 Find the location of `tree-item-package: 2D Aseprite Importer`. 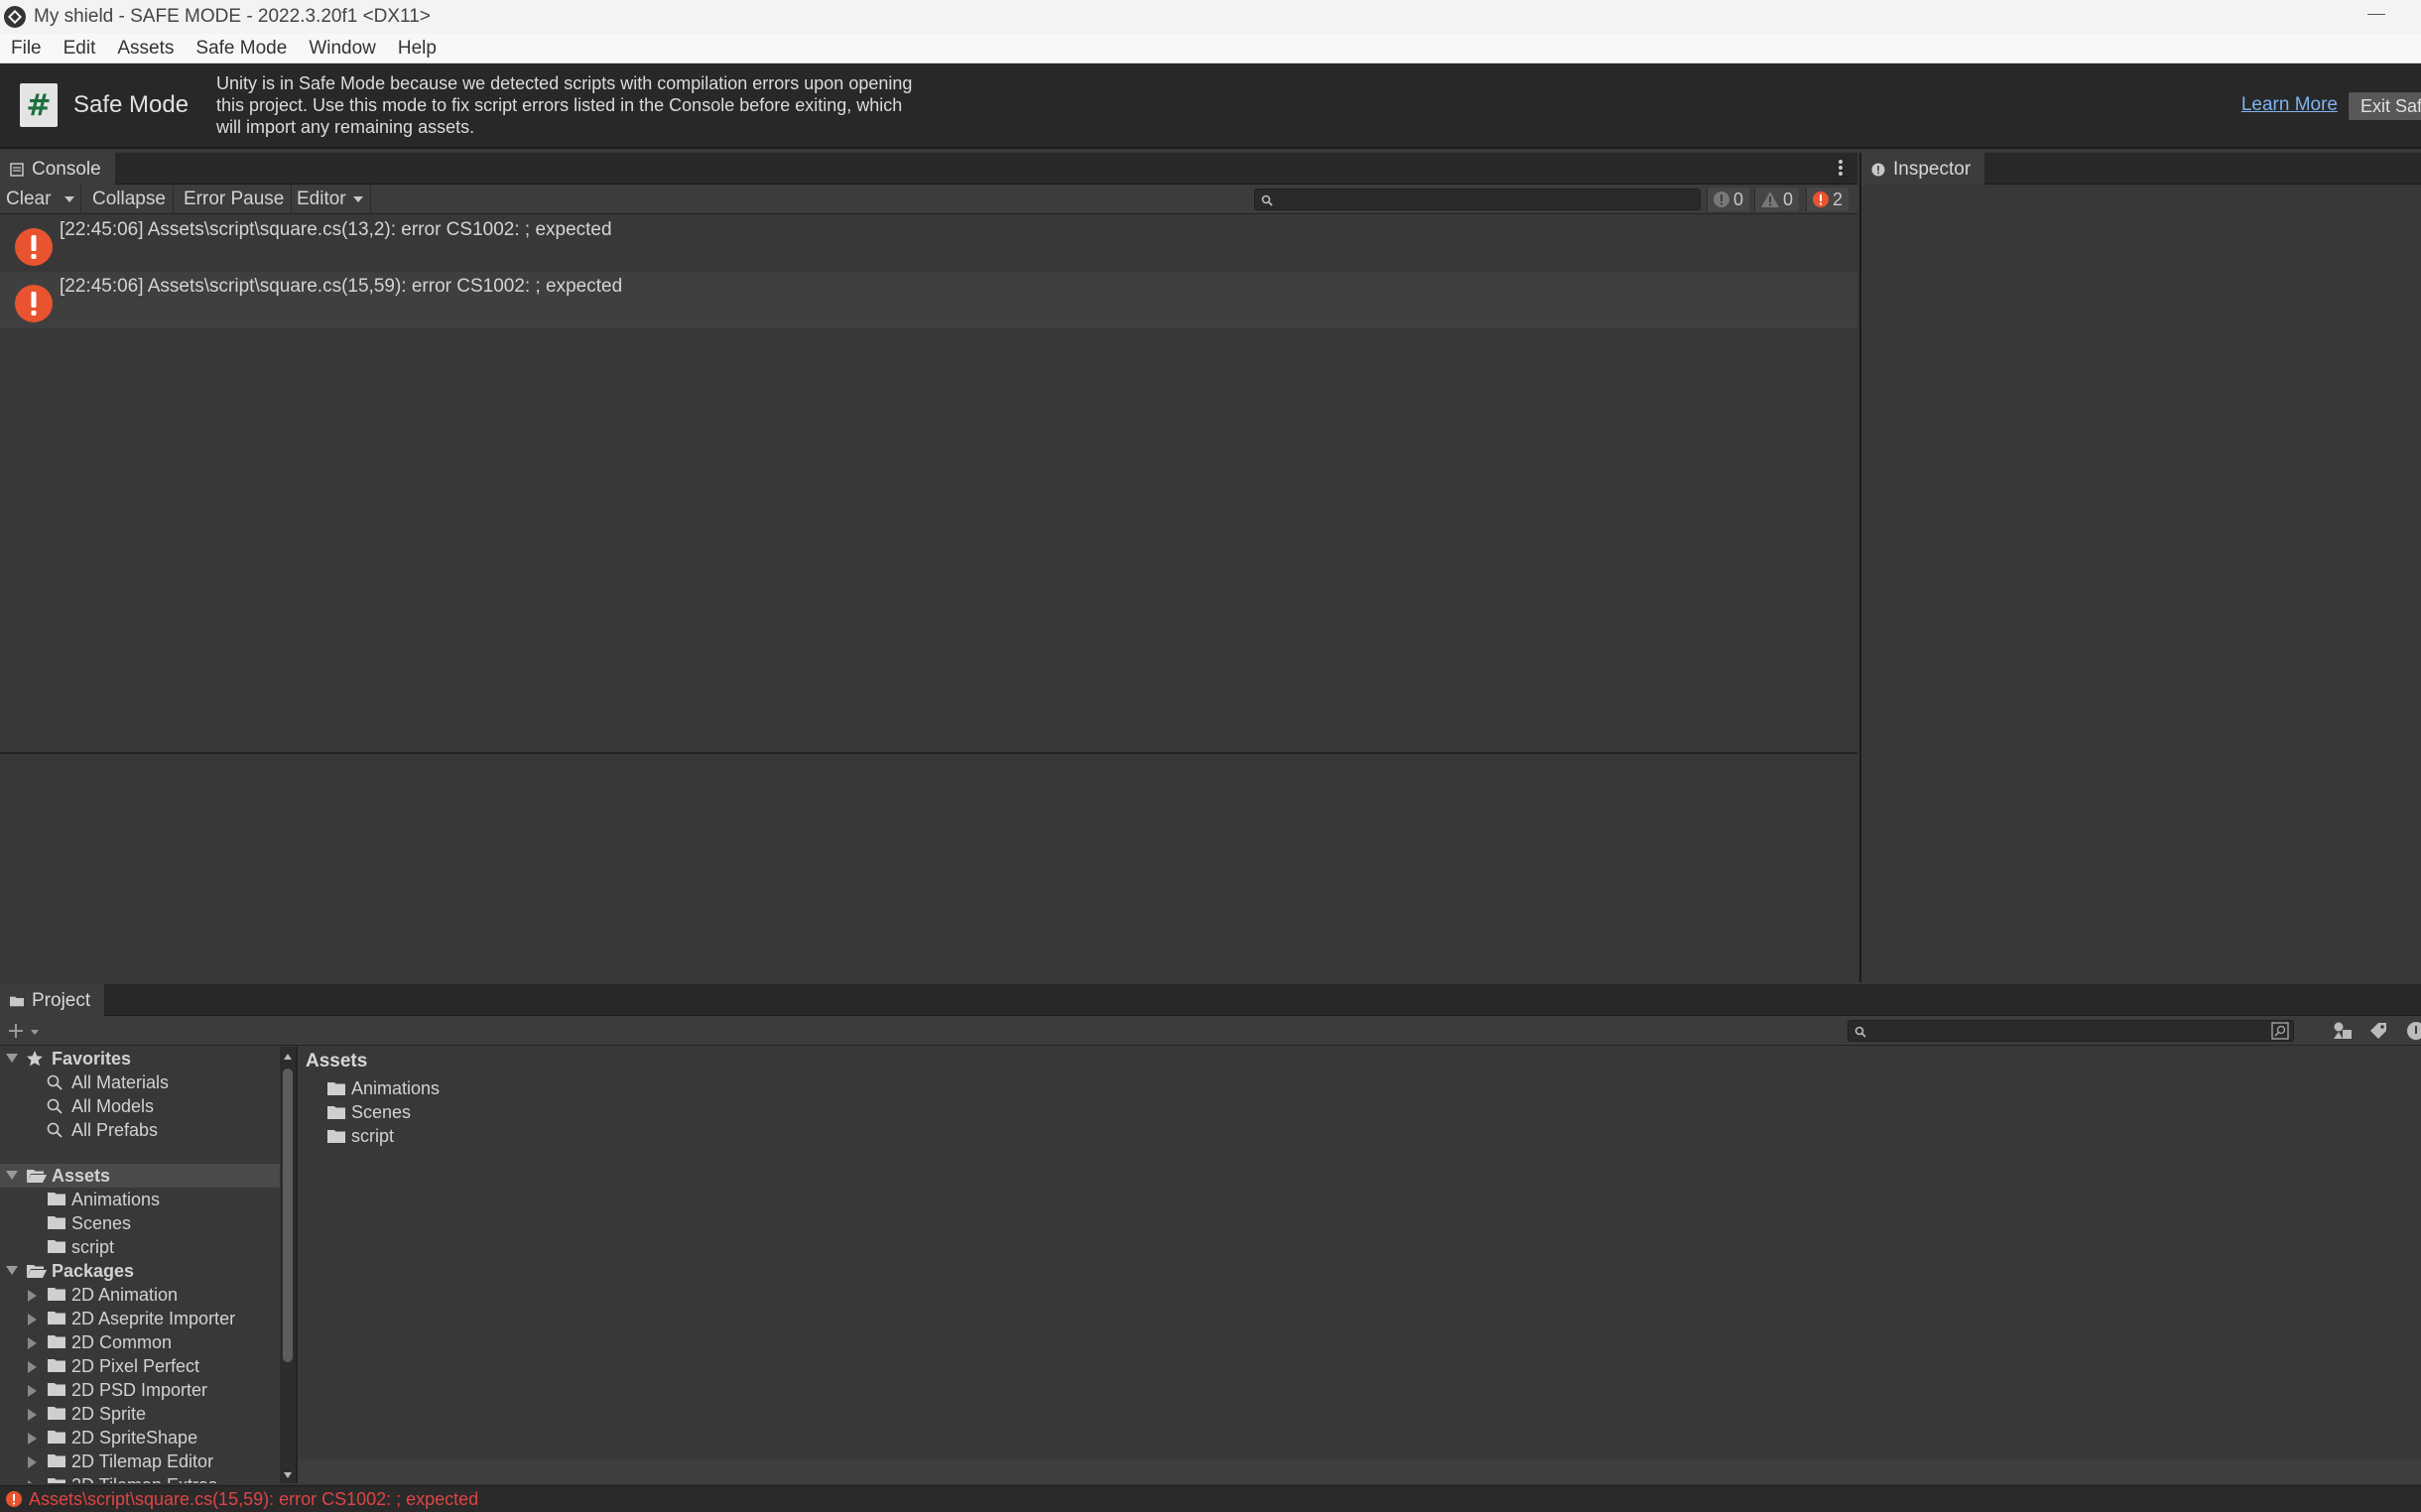

tree-item-package: 2D Aseprite Importer is located at coordinates (140, 1318).